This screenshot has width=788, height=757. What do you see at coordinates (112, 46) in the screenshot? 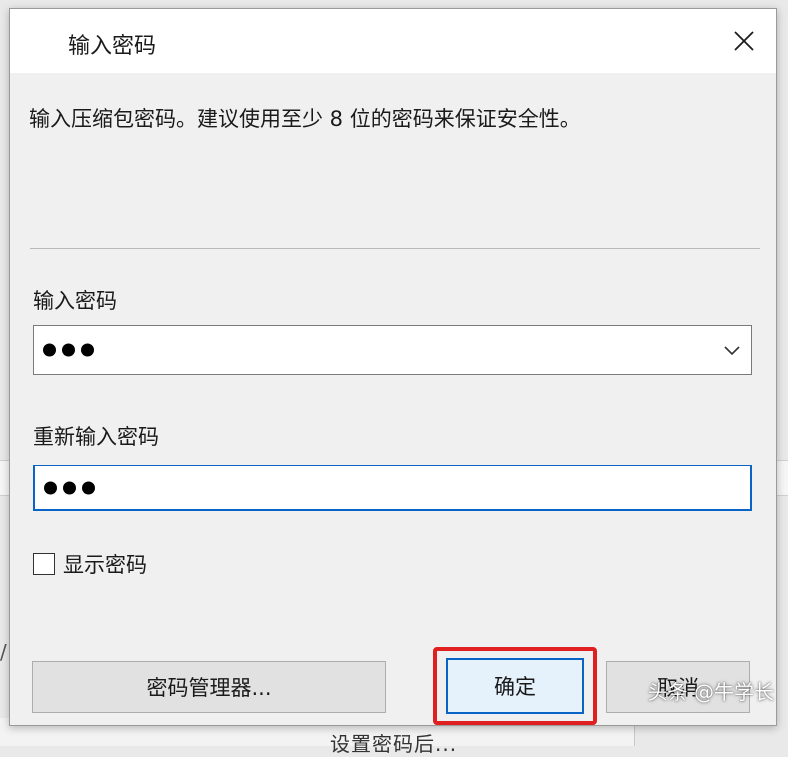
I see `dialog-title: 输入密码` at bounding box center [112, 46].